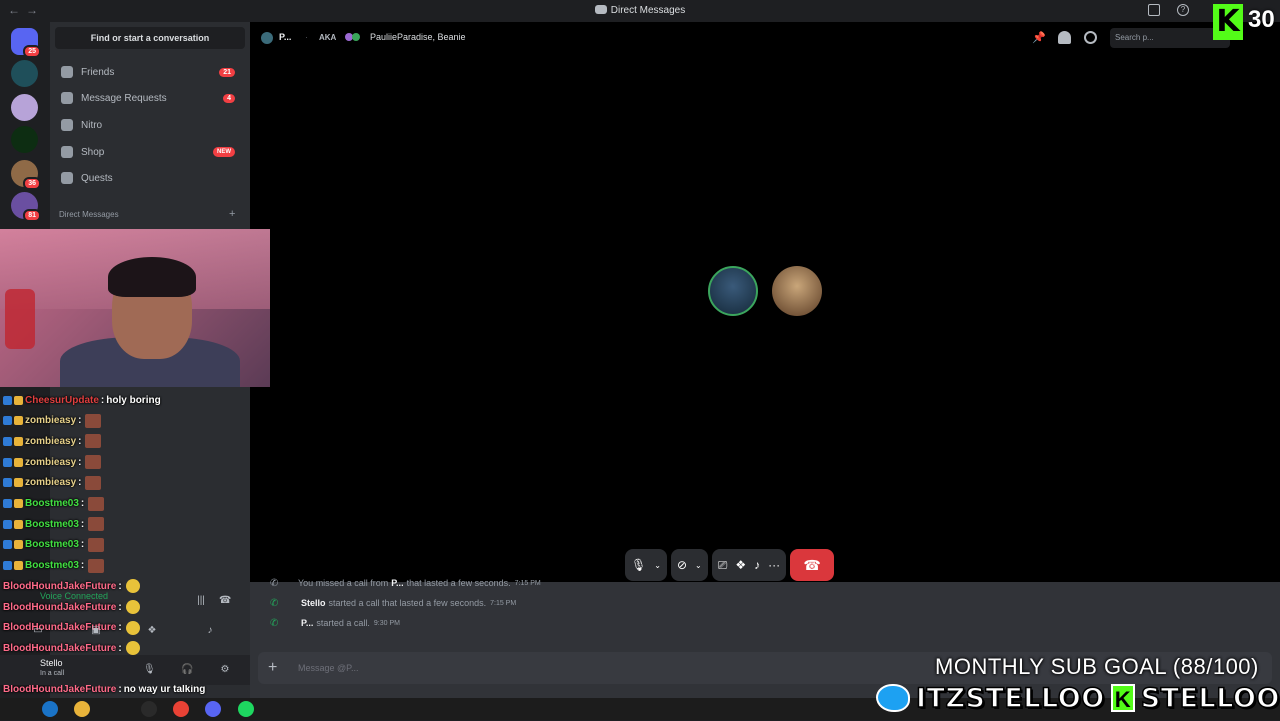  I want to click on message-user: Stello, so click(313, 603).